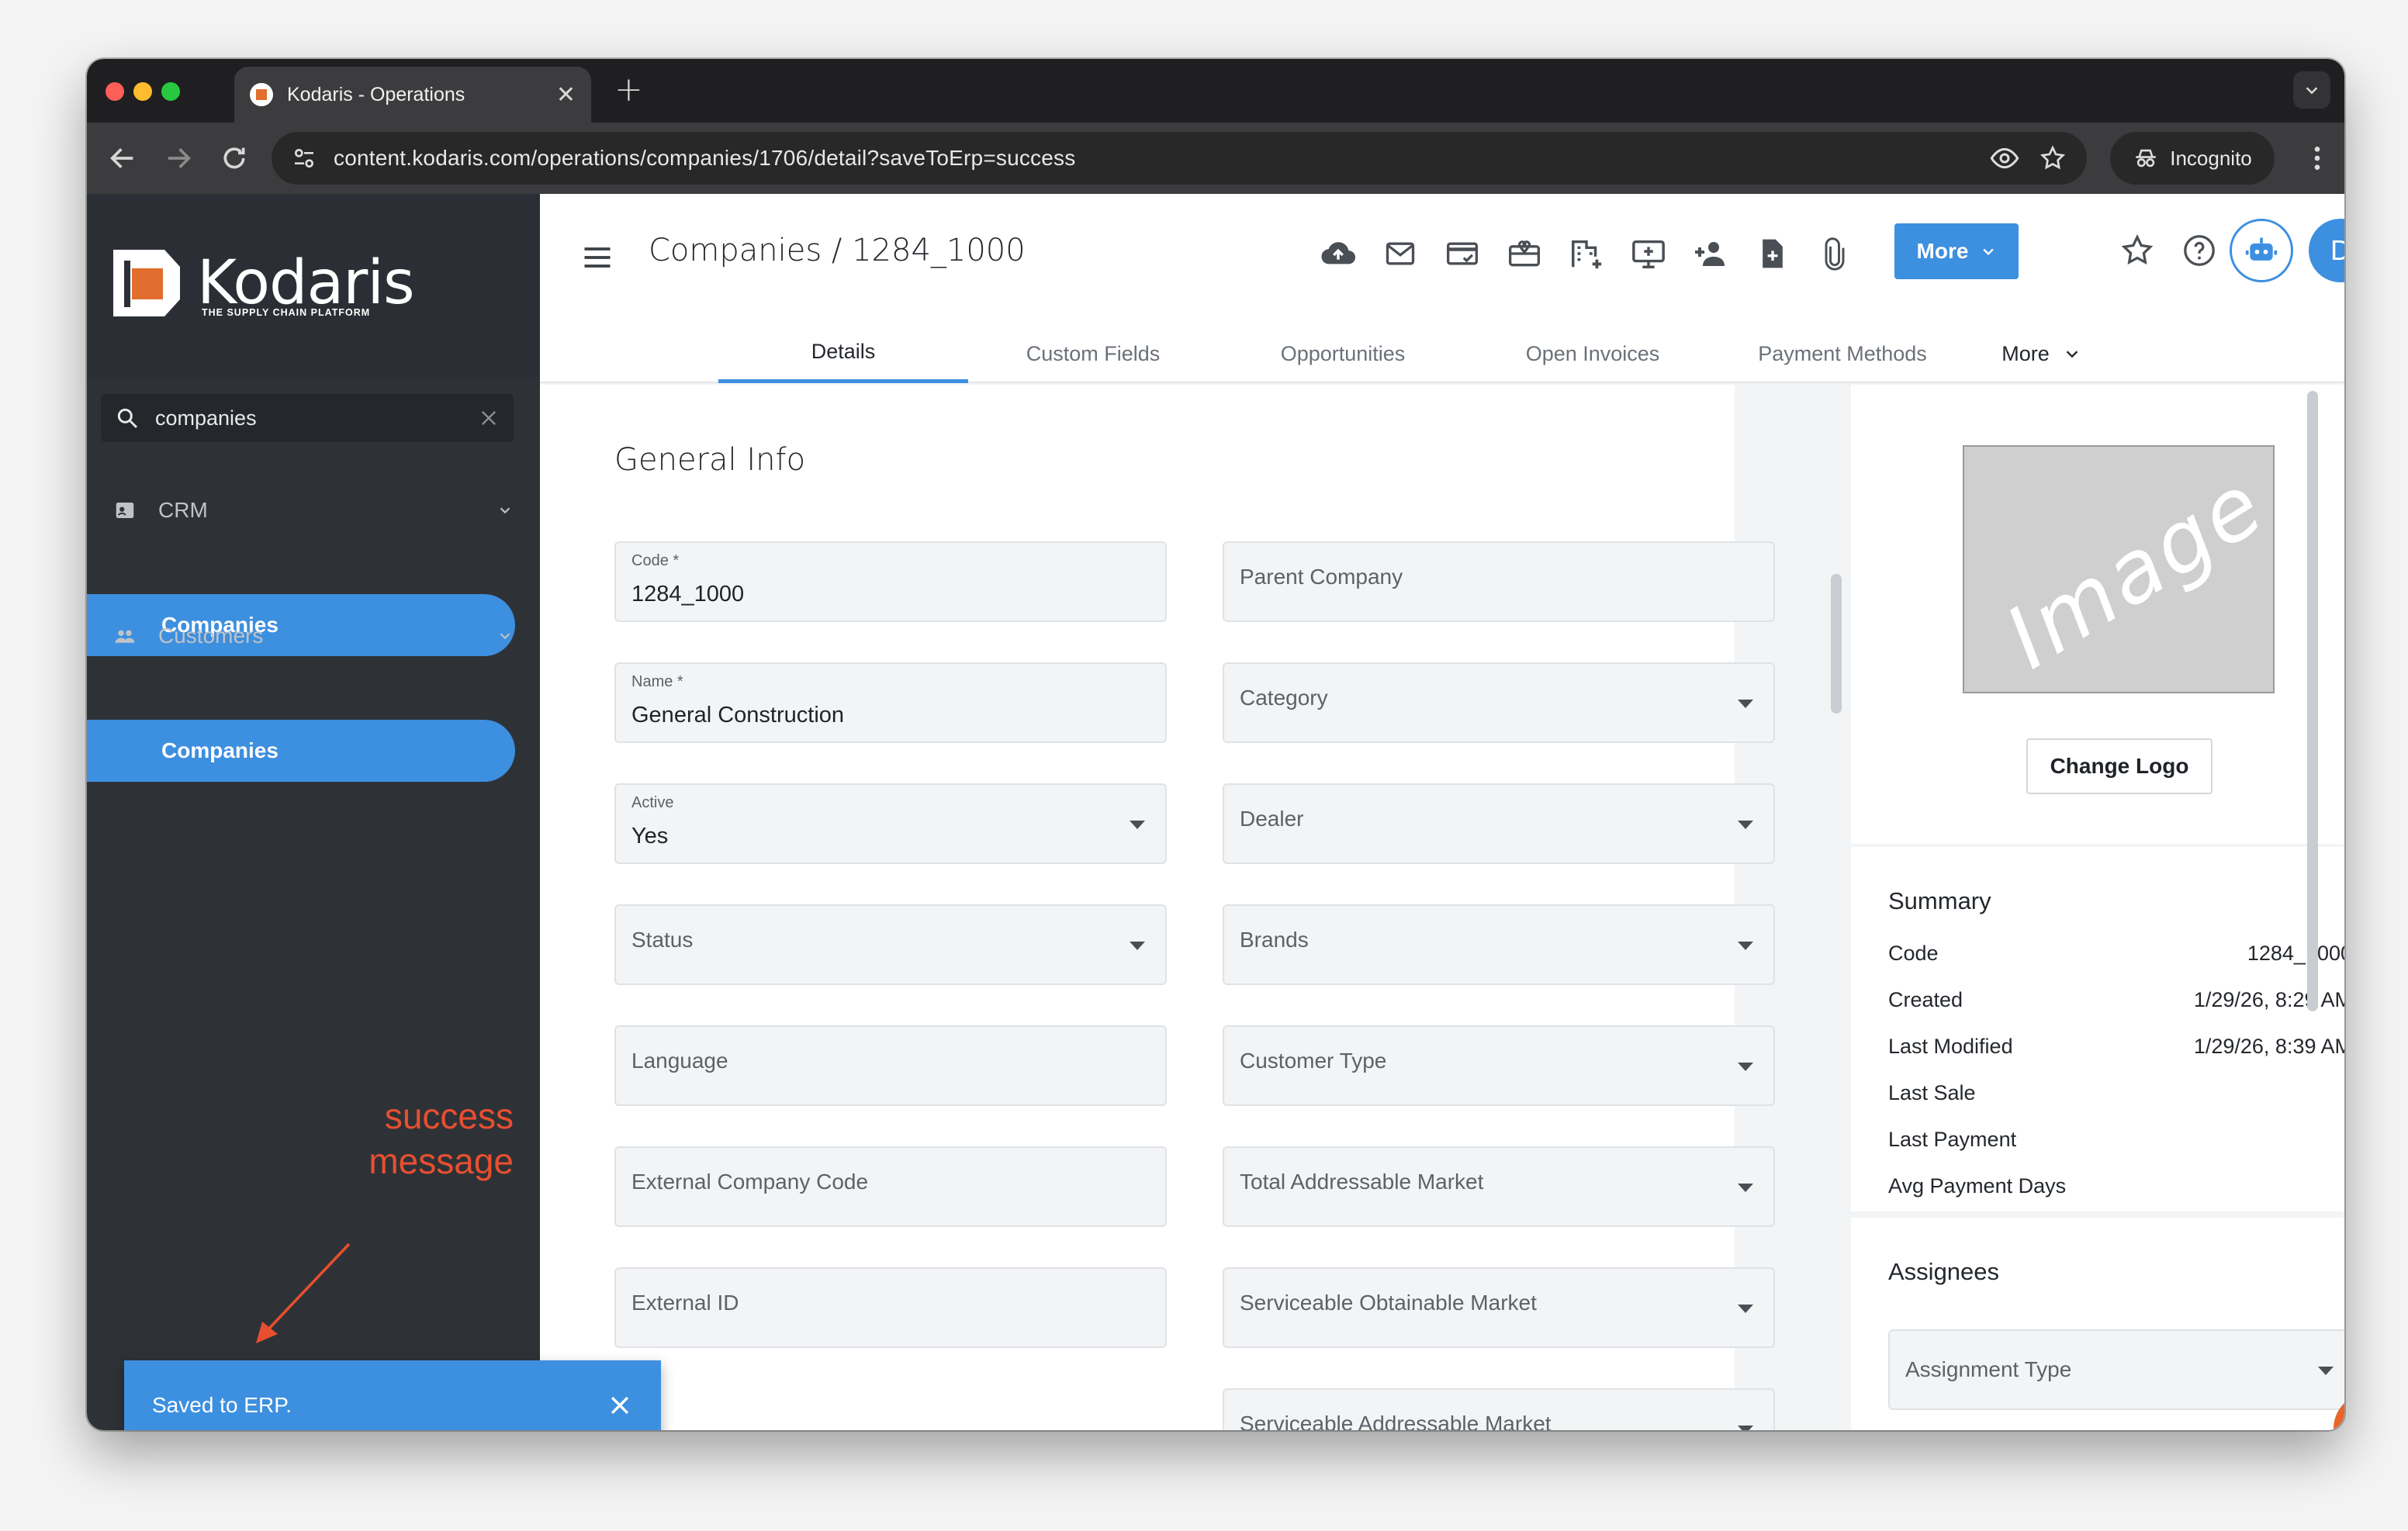  What do you see at coordinates (687, 594) in the screenshot?
I see `field-value: 1284_1000` at bounding box center [687, 594].